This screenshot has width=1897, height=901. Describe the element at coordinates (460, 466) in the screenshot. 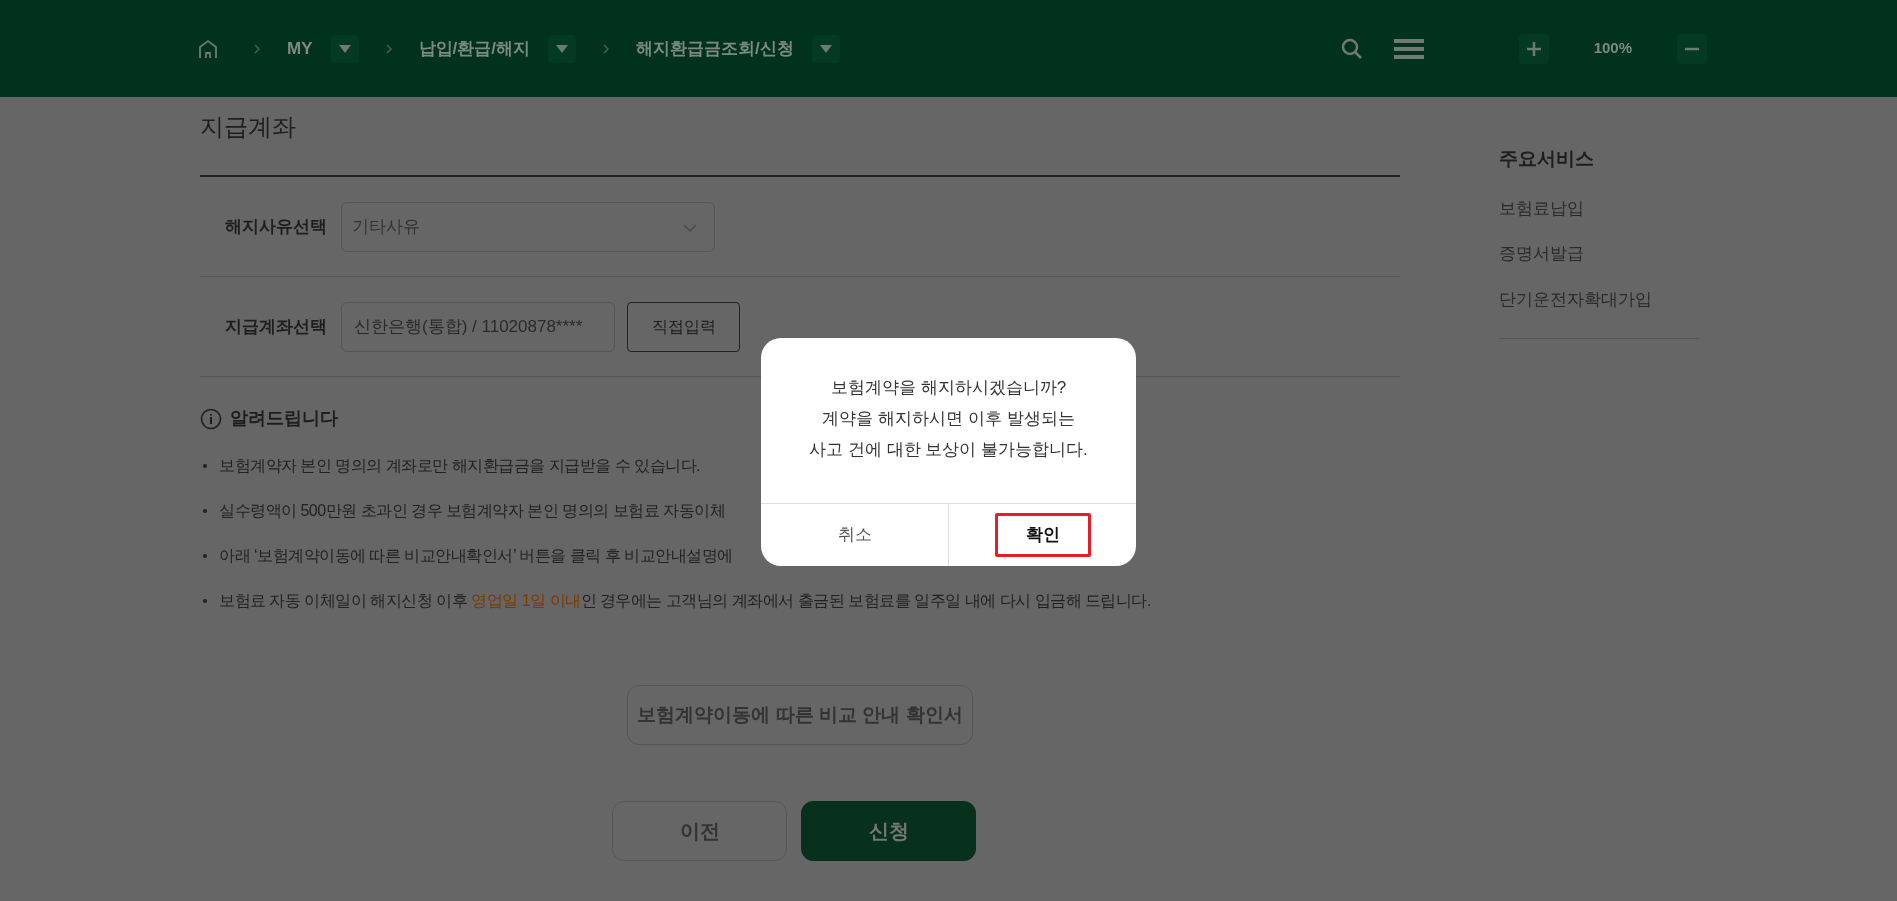

I see `notice-text: 보험계약자 본인 명의의 계좌로만 해지환급금을 지급받을 수 있습니다.` at that location.